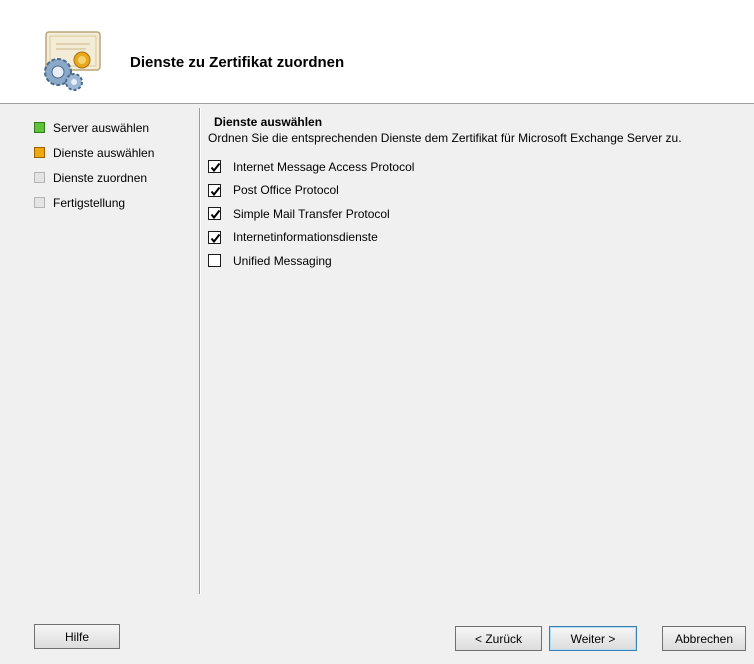 This screenshot has width=754, height=664. I want to click on iis-checkbox, so click(214, 237).